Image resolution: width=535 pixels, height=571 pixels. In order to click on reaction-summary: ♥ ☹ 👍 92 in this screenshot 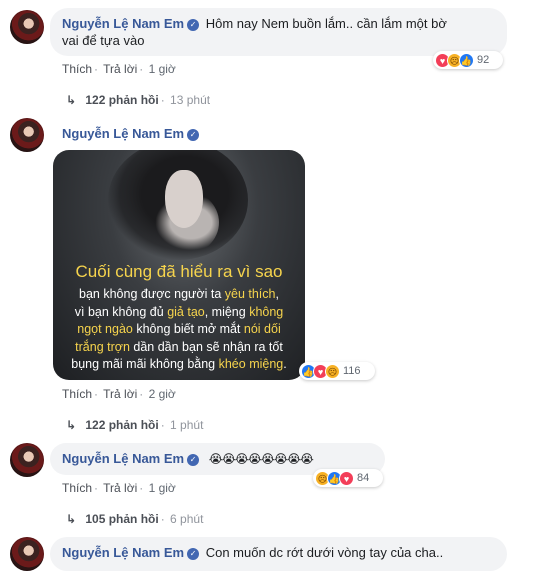, I will do `click(468, 60)`.